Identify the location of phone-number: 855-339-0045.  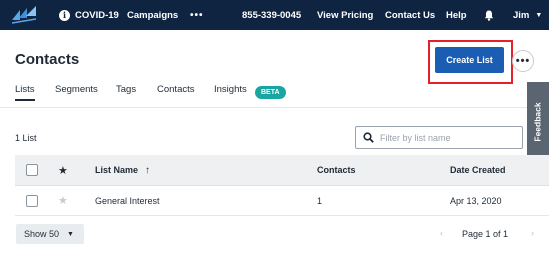
(272, 15).